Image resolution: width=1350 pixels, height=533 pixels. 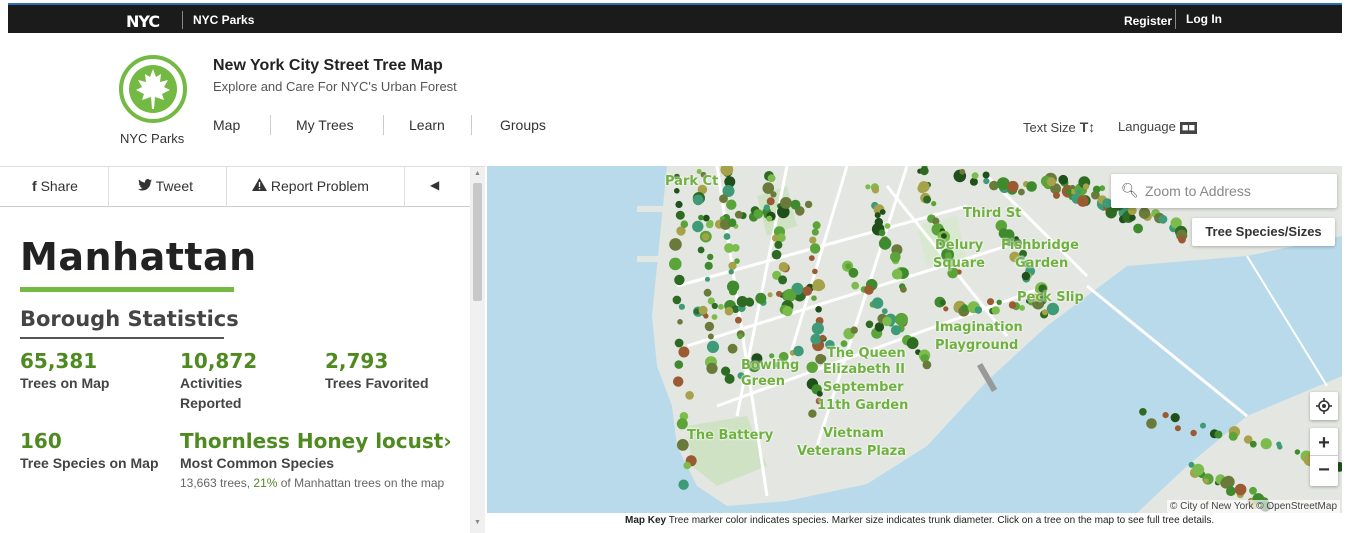 I want to click on nav-learn: Learn, so click(x=427, y=125).